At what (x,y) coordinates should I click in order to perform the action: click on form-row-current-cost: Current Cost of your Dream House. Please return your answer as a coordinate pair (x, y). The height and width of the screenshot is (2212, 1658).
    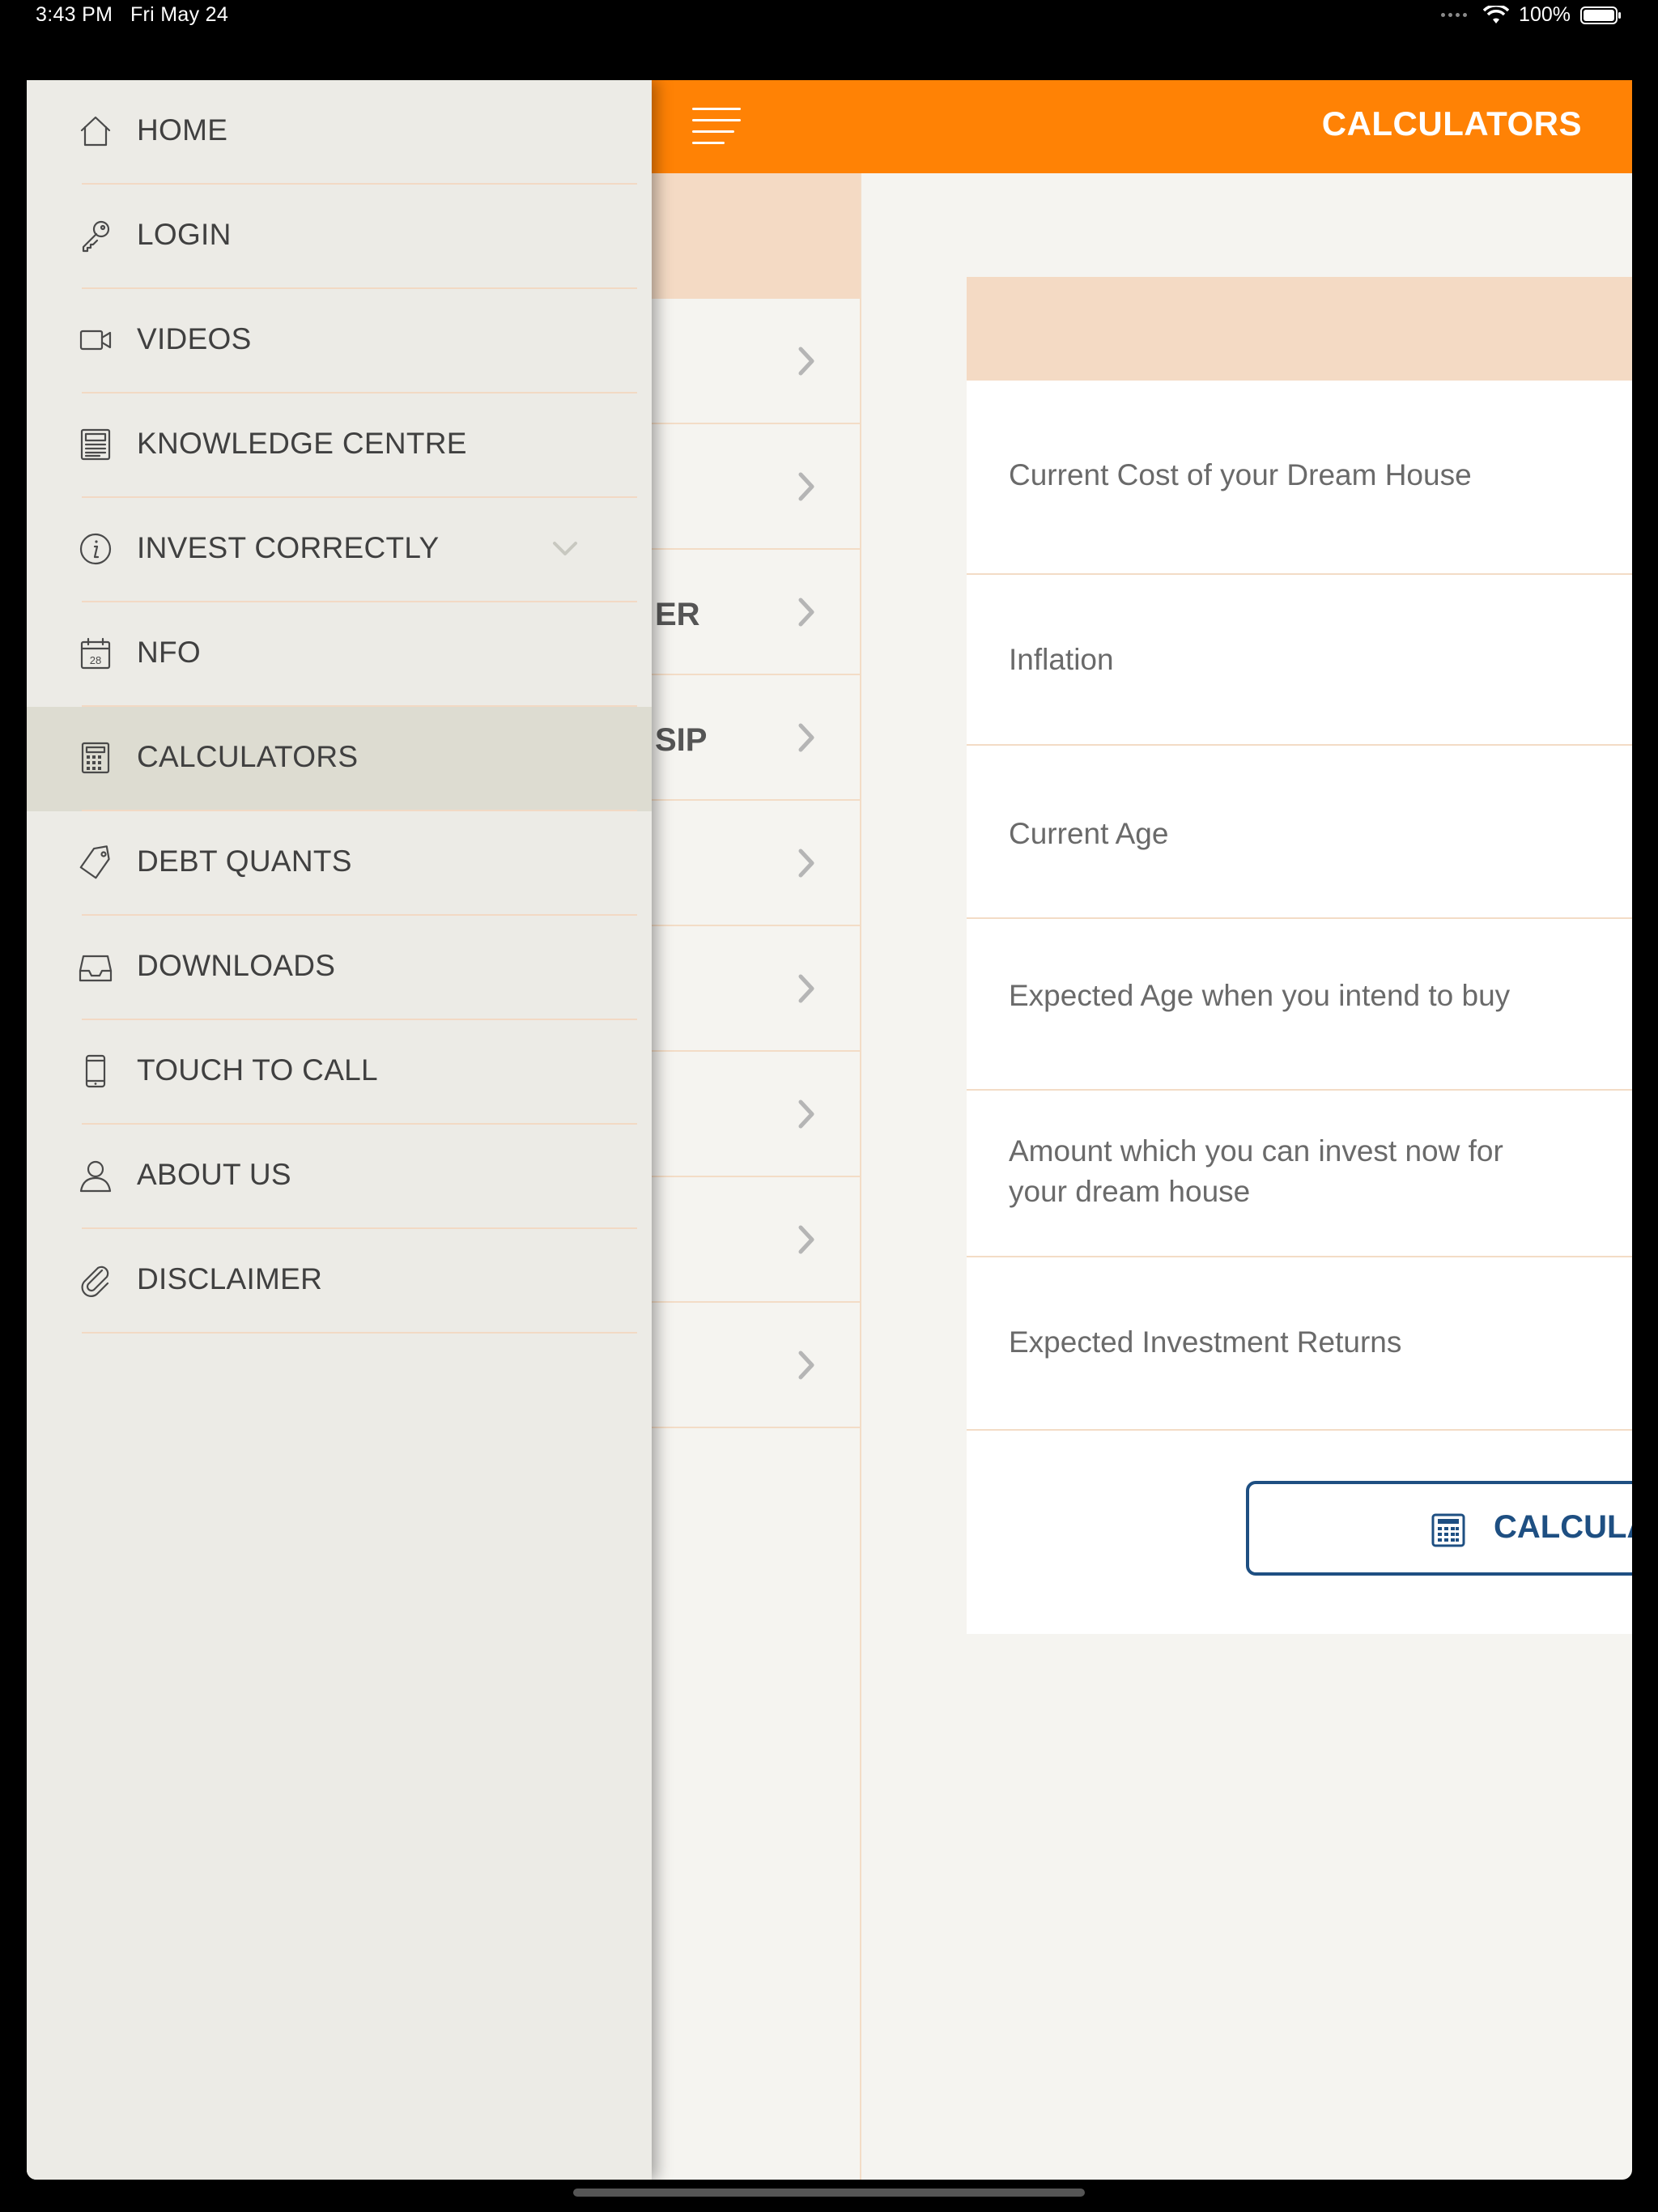
    Looking at the image, I should click on (1299, 478).